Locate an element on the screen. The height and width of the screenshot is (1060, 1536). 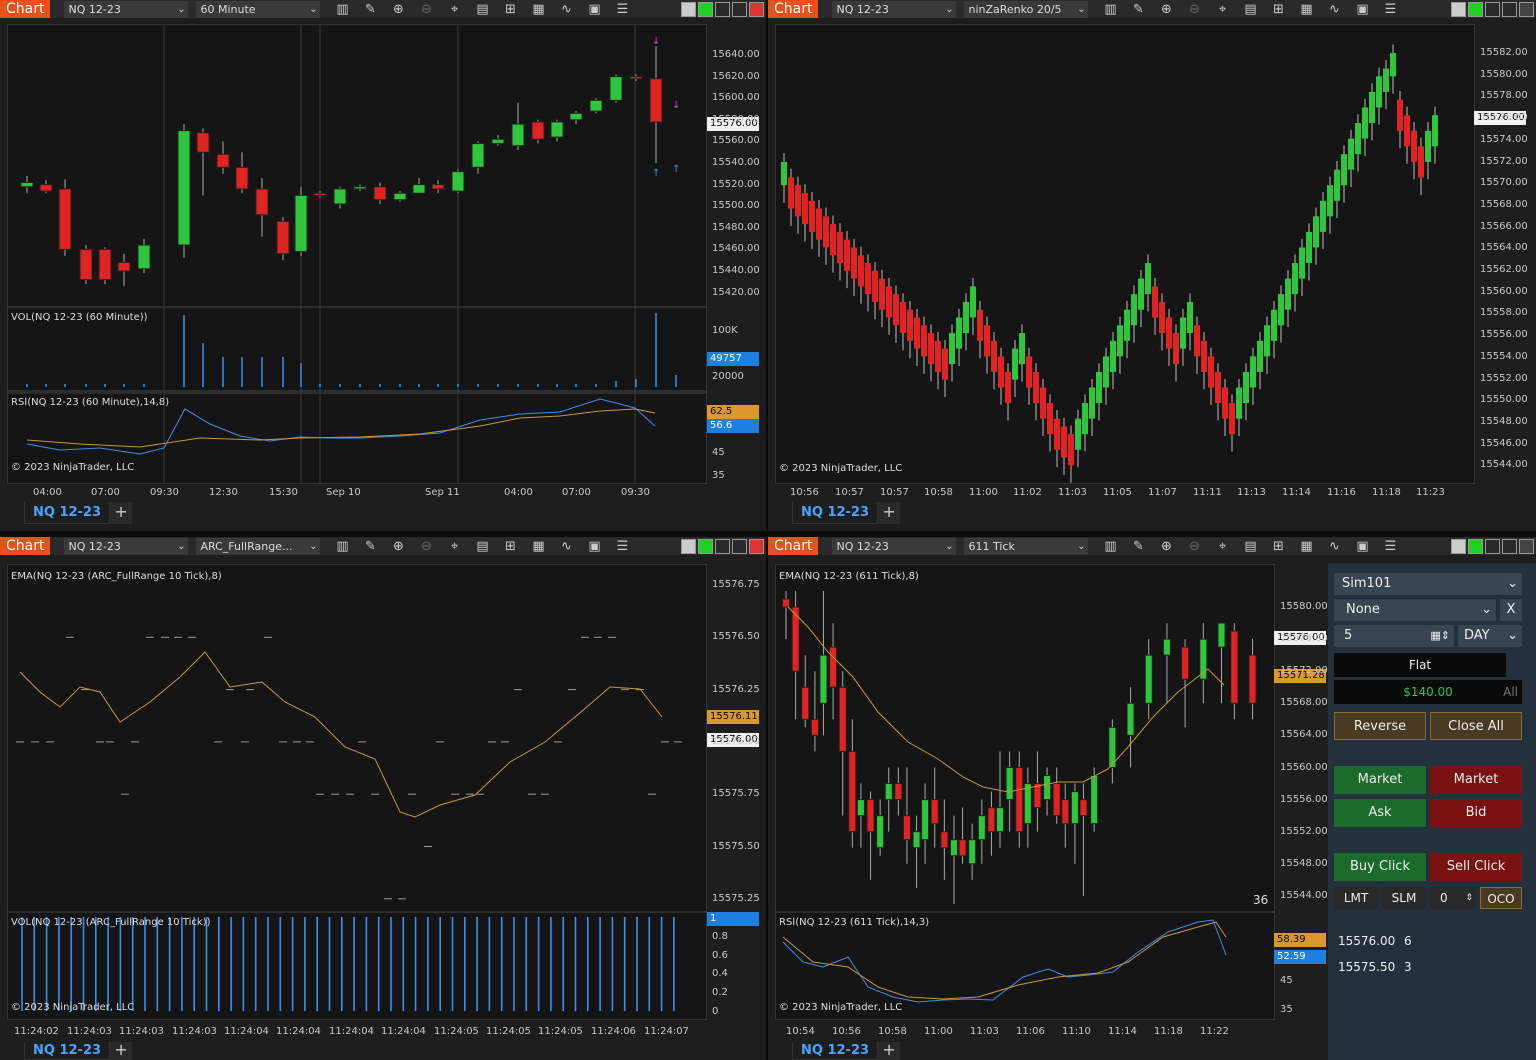
vol-axis: 0.4 is located at coordinates (720, 973).